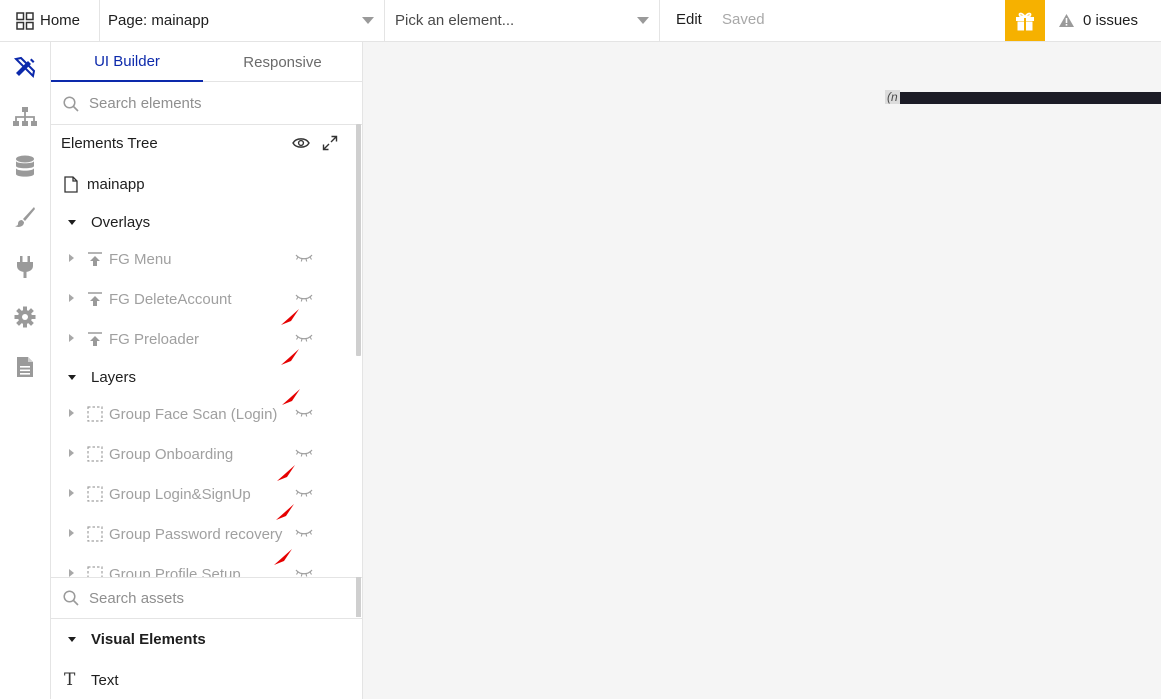  What do you see at coordinates (689, 19) in the screenshot?
I see `edit-menu: Edit` at bounding box center [689, 19].